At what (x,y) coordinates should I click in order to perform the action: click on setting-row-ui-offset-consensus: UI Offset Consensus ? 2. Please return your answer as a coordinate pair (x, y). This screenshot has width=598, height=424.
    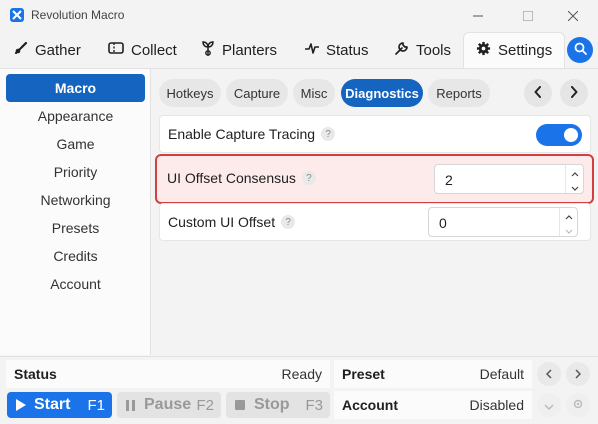
    Looking at the image, I should click on (374, 179).